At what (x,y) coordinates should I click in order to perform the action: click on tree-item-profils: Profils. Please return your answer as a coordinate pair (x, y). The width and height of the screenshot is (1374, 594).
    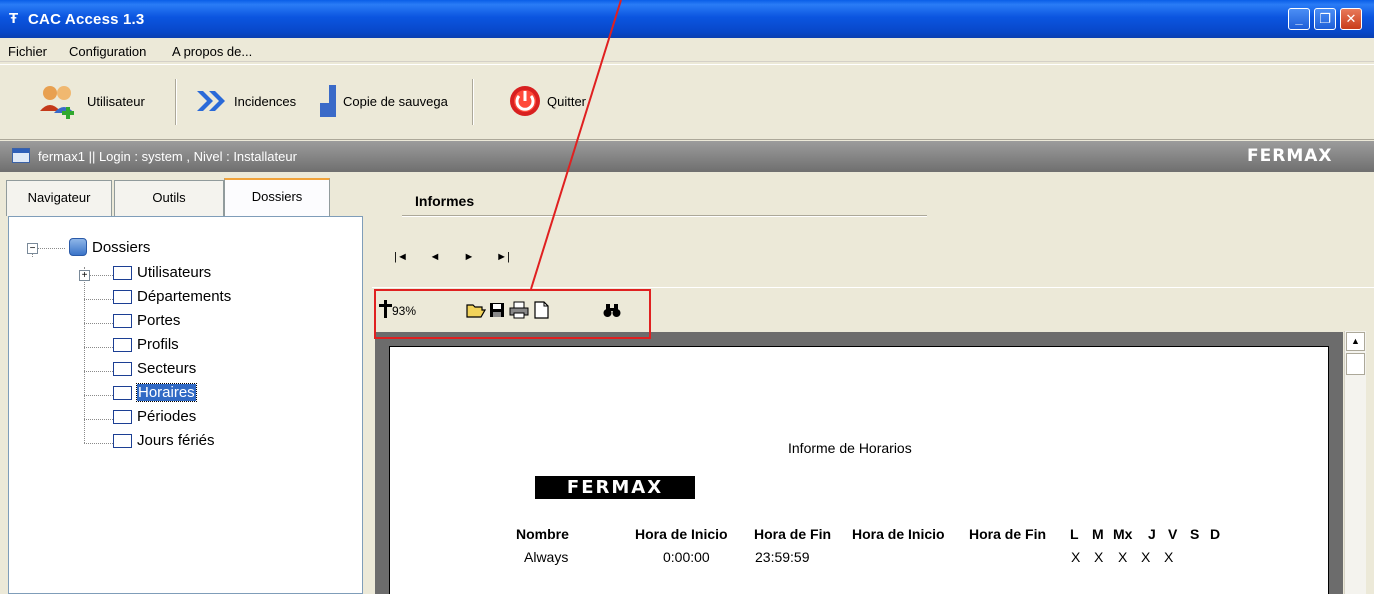
    Looking at the image, I should click on (146, 344).